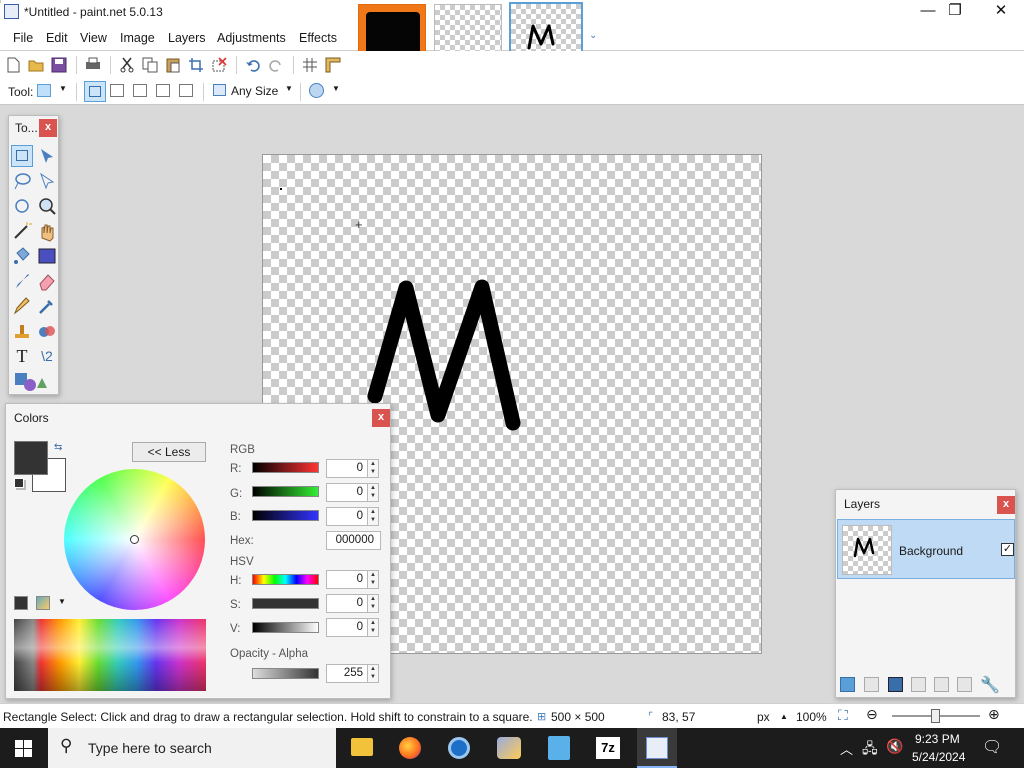 Image resolution: width=1024 pixels, height=768 pixels. Describe the element at coordinates (22, 156) in the screenshot. I see `rectangle-select-tool-icon` at that location.